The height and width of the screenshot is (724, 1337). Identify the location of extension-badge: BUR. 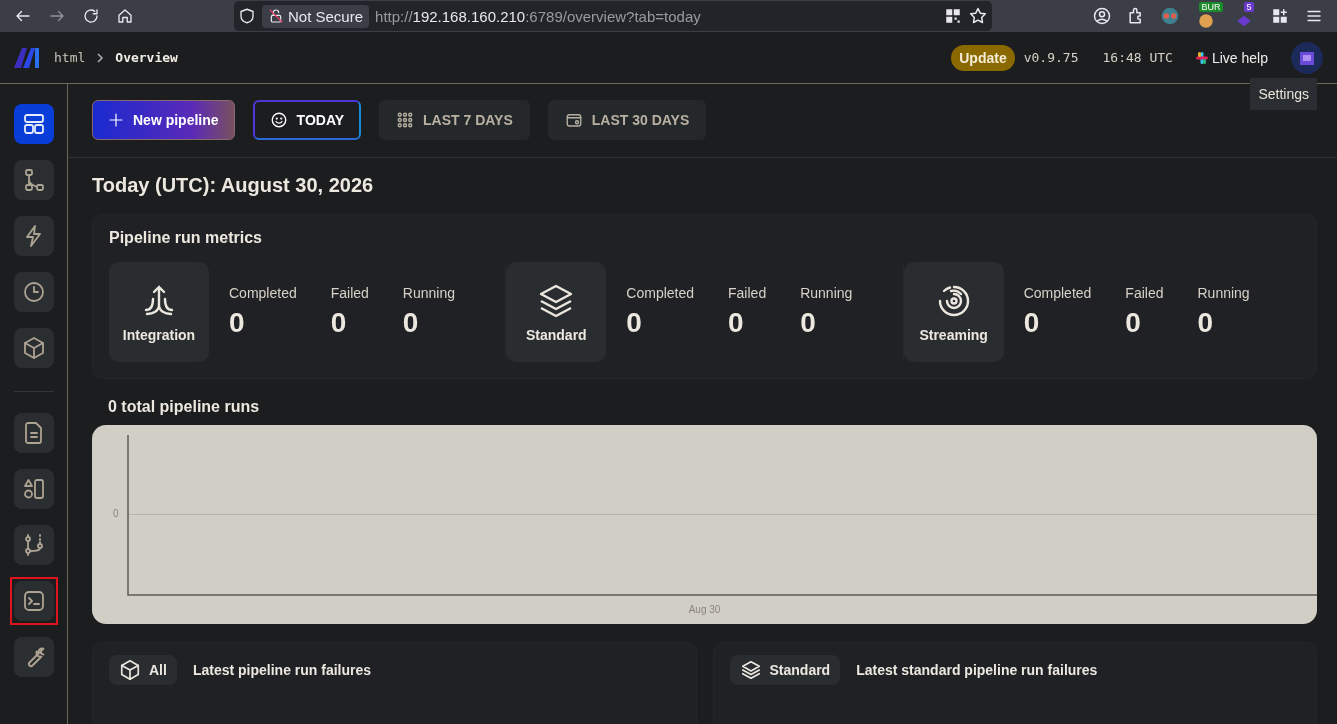
(1211, 7).